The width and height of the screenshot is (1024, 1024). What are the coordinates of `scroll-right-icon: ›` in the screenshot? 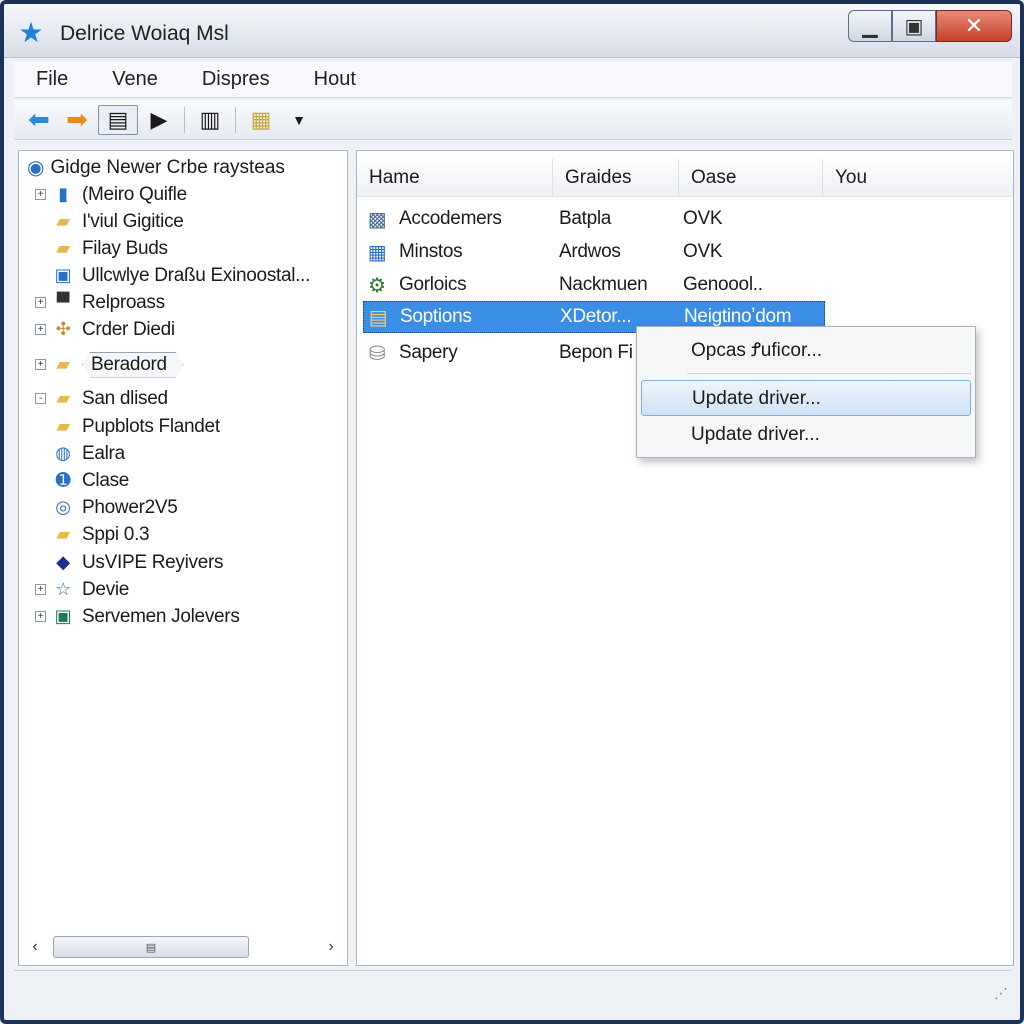 It's located at (331, 947).